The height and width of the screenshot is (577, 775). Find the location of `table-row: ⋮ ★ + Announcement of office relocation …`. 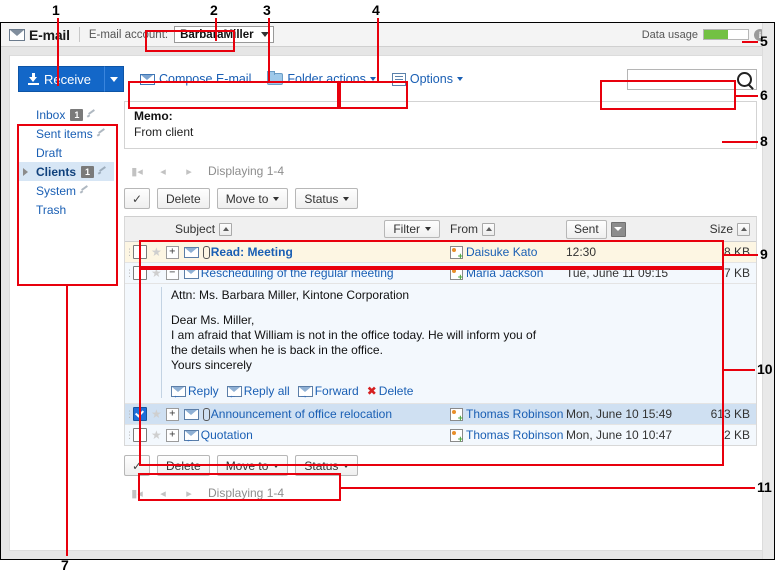

table-row: ⋮ ★ + Announcement of office relocation … is located at coordinates (440, 414).